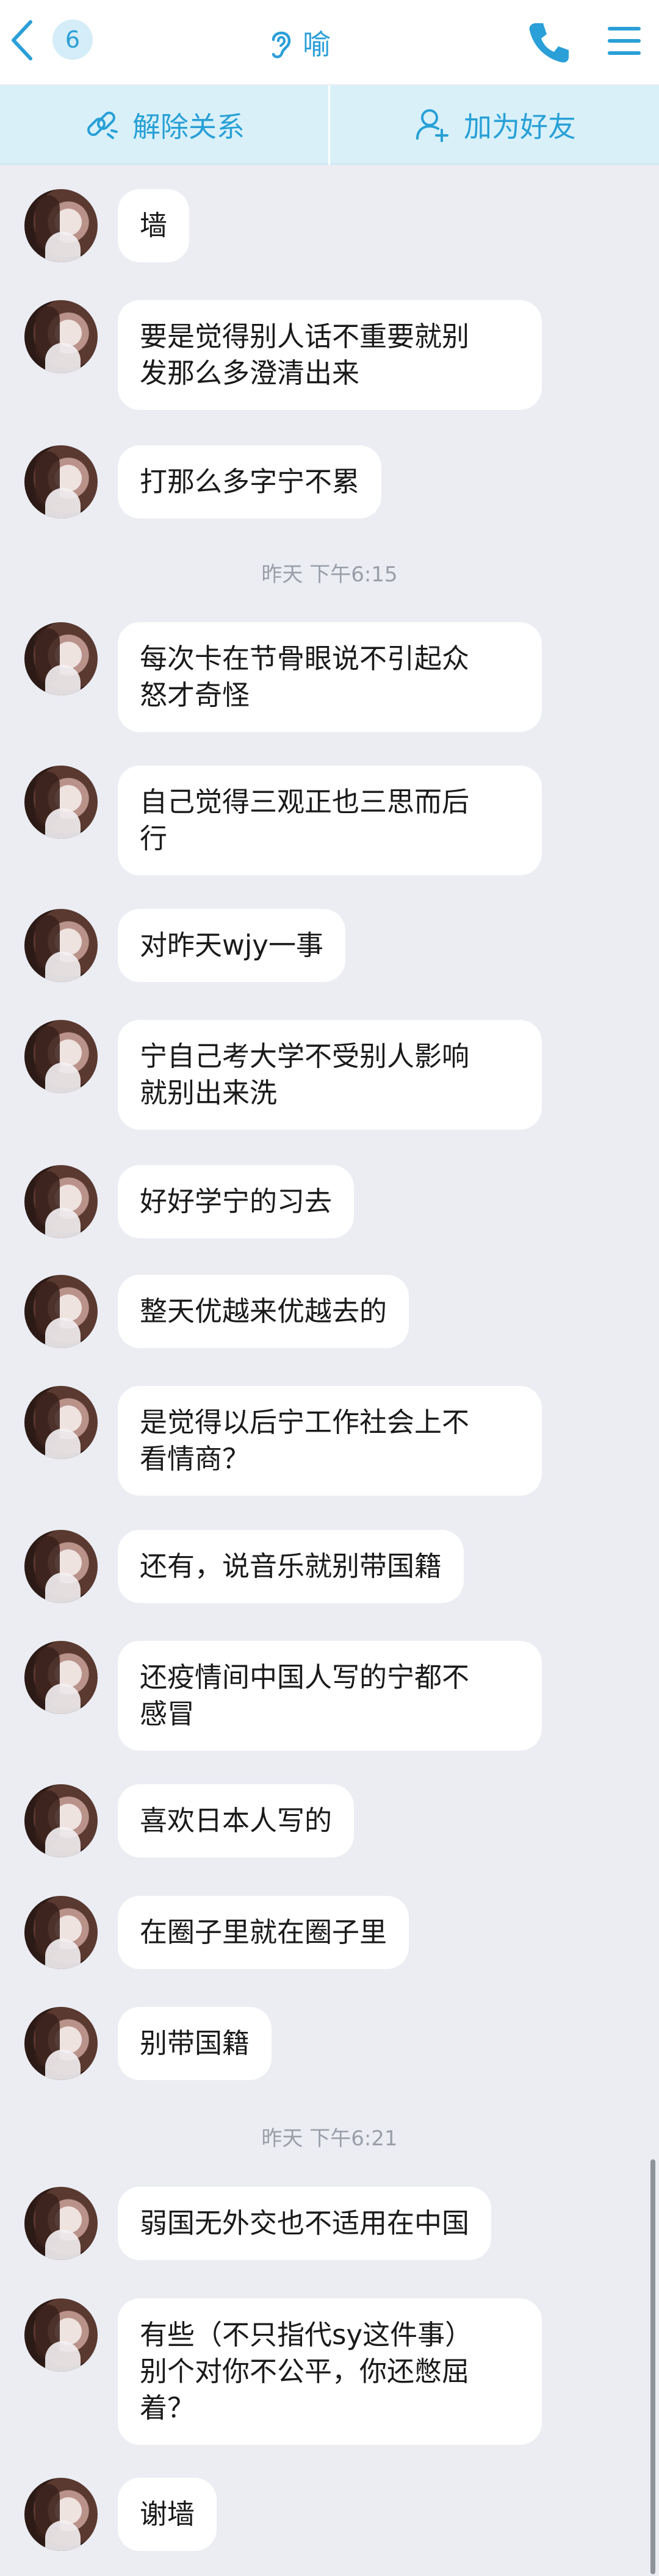 Image resolution: width=659 pixels, height=2576 pixels. I want to click on message-bubble: 自己觉得三观正也三思而后 行, so click(330, 821).